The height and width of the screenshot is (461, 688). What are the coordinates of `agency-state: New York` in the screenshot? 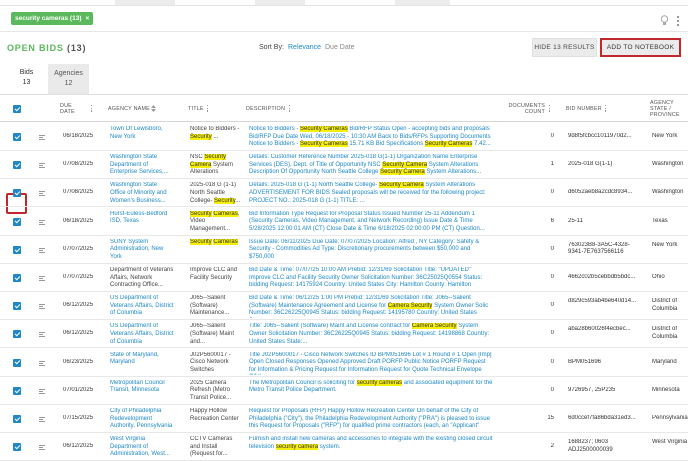 It's located at (665, 136).